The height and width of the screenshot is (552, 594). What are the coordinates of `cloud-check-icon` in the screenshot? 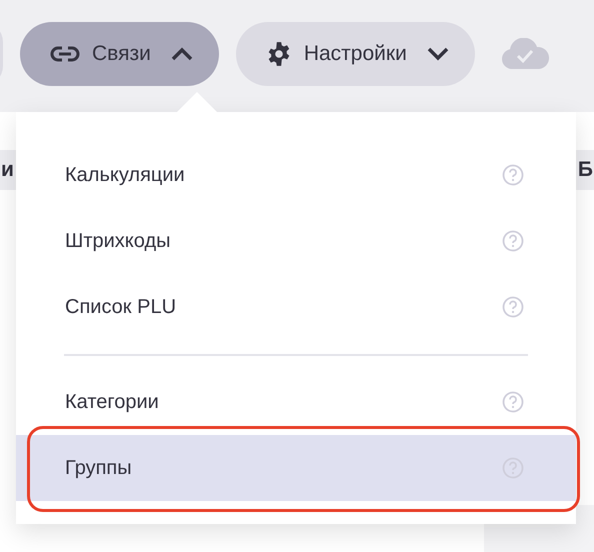 It's located at (525, 54).